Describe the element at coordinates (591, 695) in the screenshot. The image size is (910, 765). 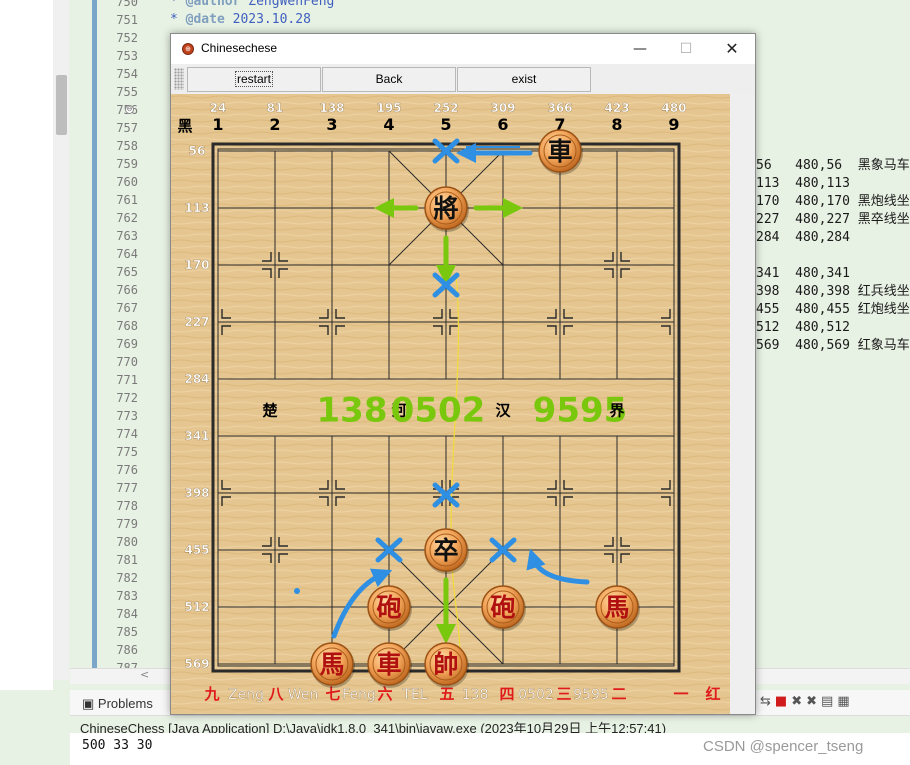
I see `bottom-caption-text: 9595` at that location.